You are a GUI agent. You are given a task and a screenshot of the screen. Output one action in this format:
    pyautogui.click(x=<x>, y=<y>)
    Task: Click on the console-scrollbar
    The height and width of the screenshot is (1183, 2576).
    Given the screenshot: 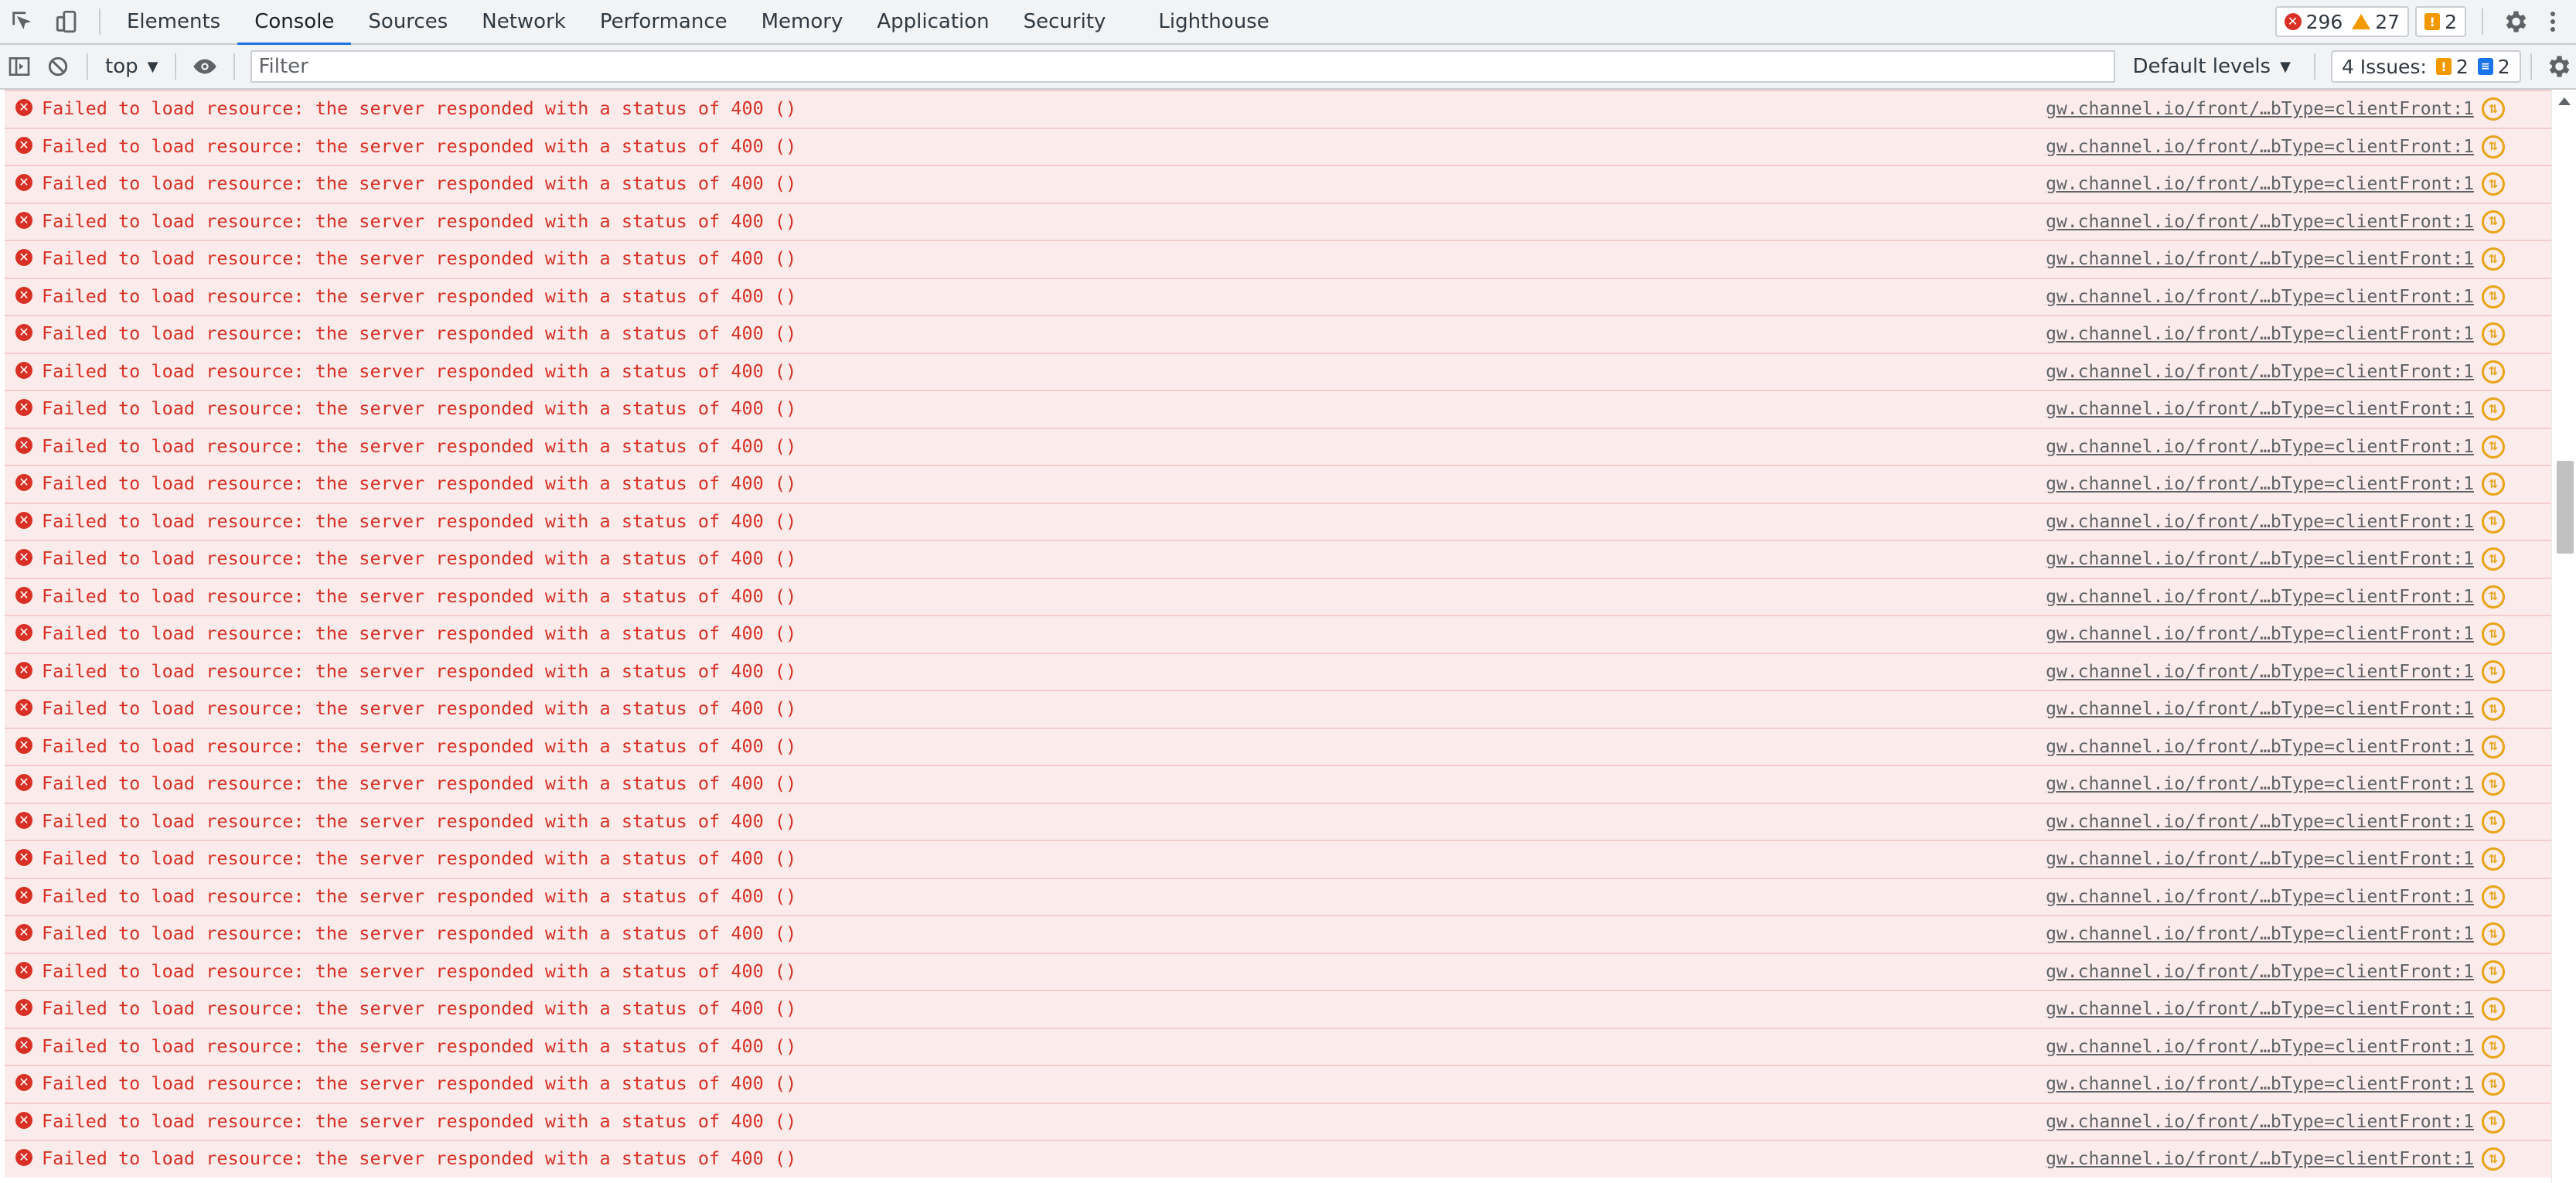 What is the action you would take?
    pyautogui.click(x=2563, y=637)
    